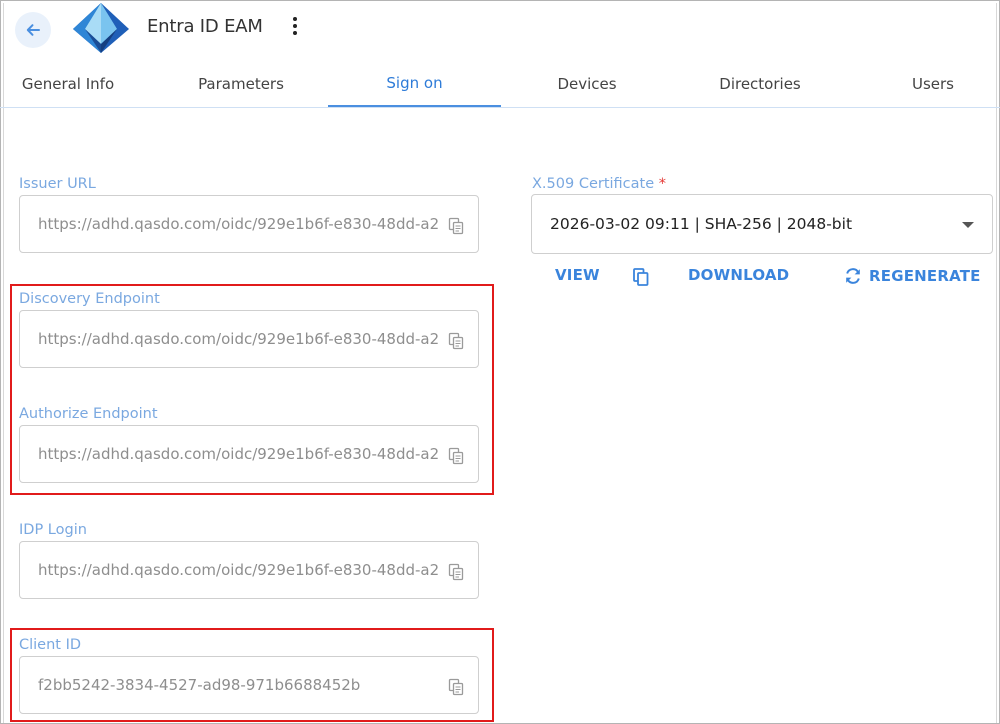  What do you see at coordinates (593, 184) in the screenshot?
I see `certificate-label-text: X.509 Certificate` at bounding box center [593, 184].